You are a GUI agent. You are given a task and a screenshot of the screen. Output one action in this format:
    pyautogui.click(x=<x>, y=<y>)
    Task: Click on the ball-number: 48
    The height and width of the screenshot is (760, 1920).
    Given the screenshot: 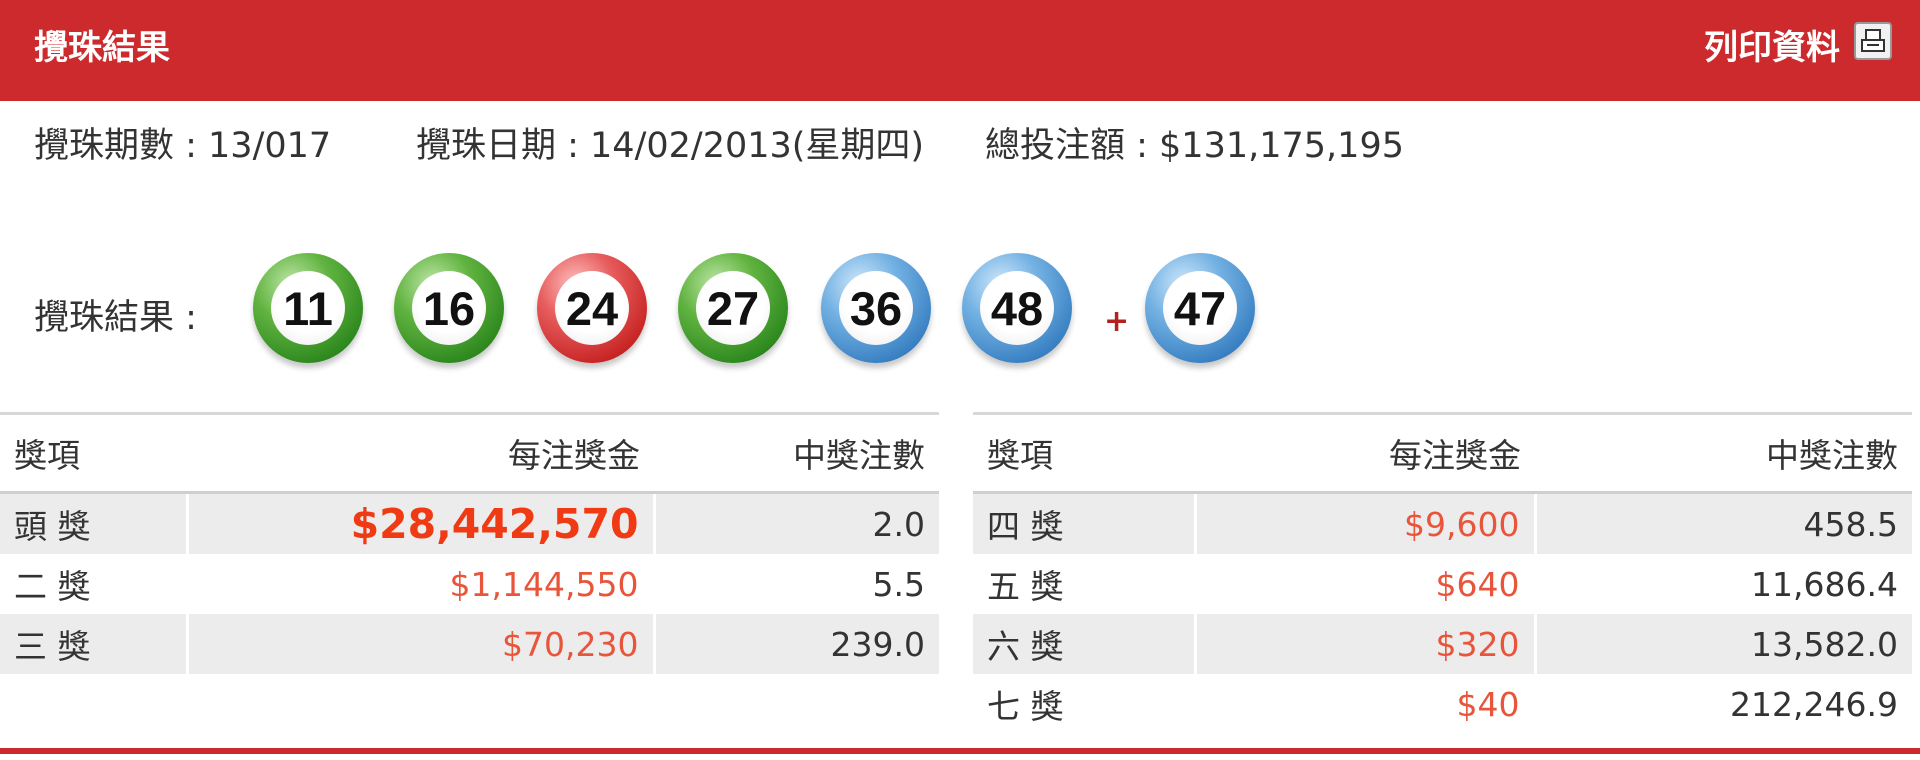 What is the action you would take?
    pyautogui.click(x=1017, y=308)
    